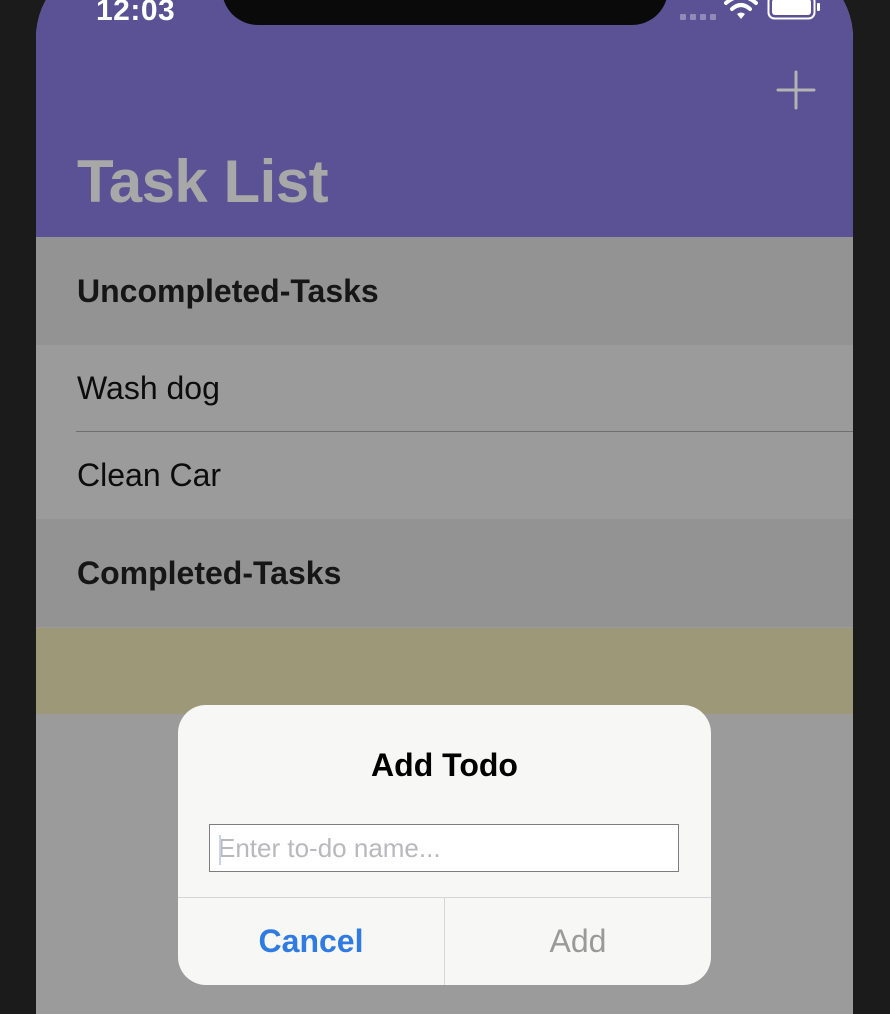 The width and height of the screenshot is (890, 1014). Describe the element at coordinates (136, 13) in the screenshot. I see `status-time: 12:03` at that location.